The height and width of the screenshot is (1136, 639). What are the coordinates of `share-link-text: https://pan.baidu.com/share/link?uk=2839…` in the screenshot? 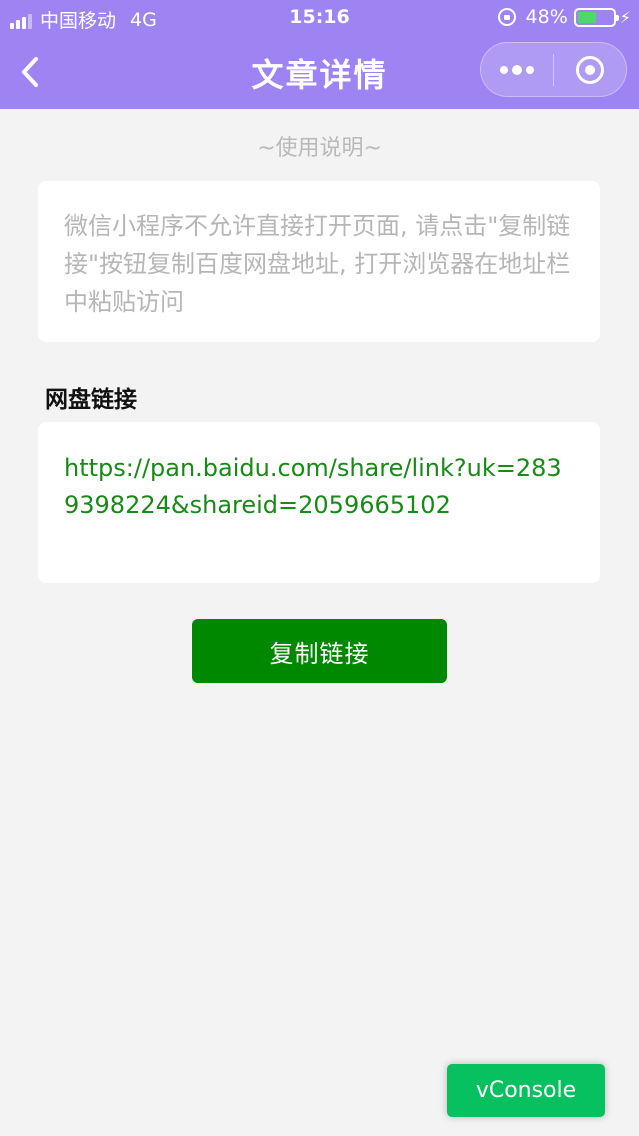 It's located at (319, 487).